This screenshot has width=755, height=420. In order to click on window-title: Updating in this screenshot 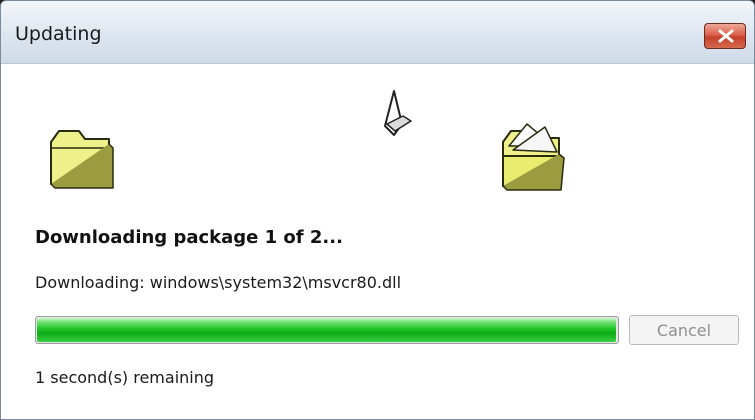, I will do `click(58, 34)`.